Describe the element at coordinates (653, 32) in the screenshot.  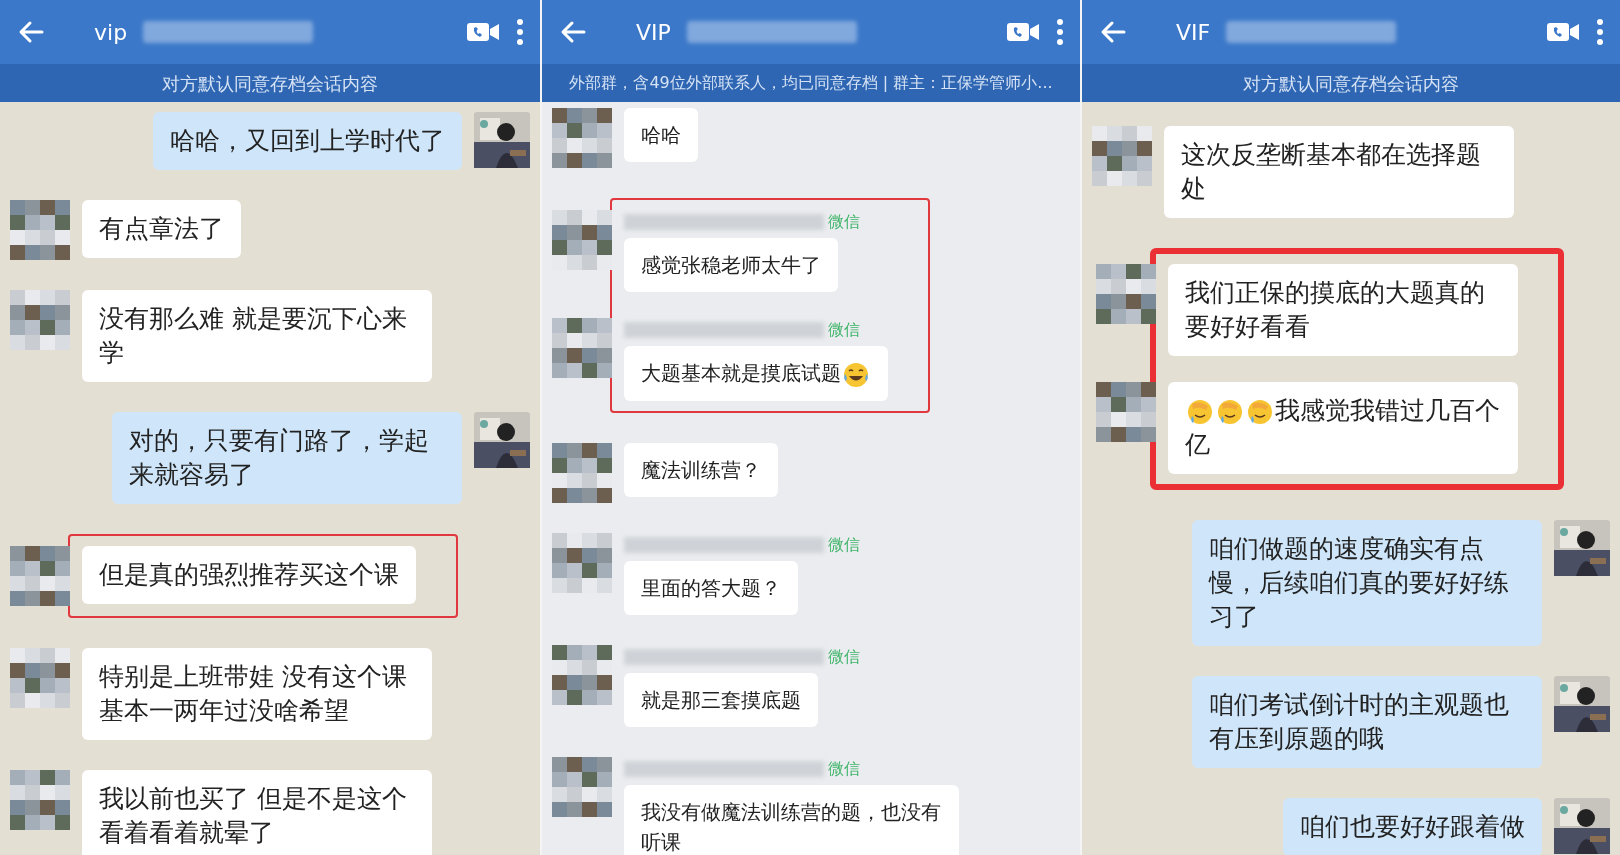
I see `chat-title: VIP` at that location.